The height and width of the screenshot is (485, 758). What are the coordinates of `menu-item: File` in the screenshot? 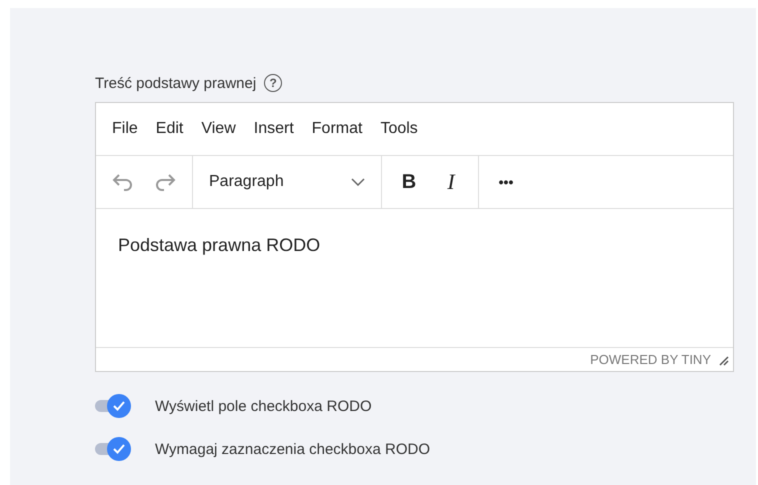 It's located at (125, 129).